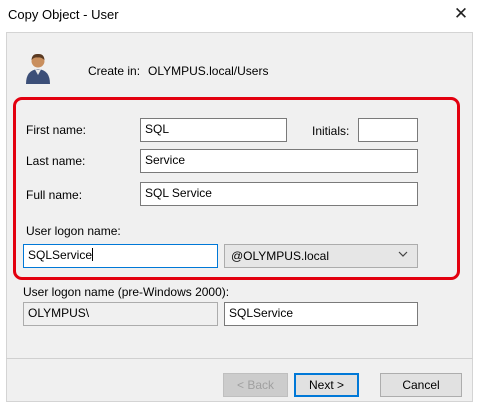  What do you see at coordinates (279, 161) in the screenshot?
I see `last-name-field: Service` at bounding box center [279, 161].